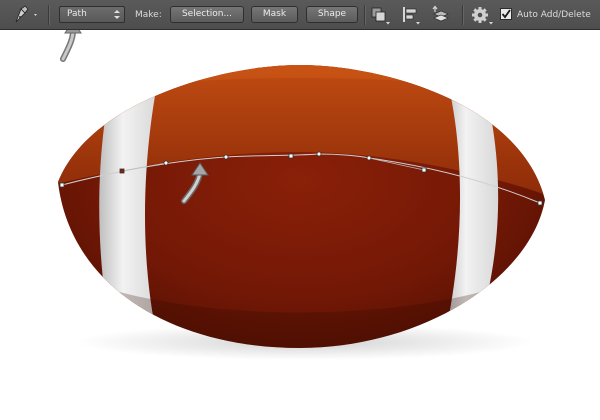  I want to click on path-arrangement-icon, so click(441, 15).